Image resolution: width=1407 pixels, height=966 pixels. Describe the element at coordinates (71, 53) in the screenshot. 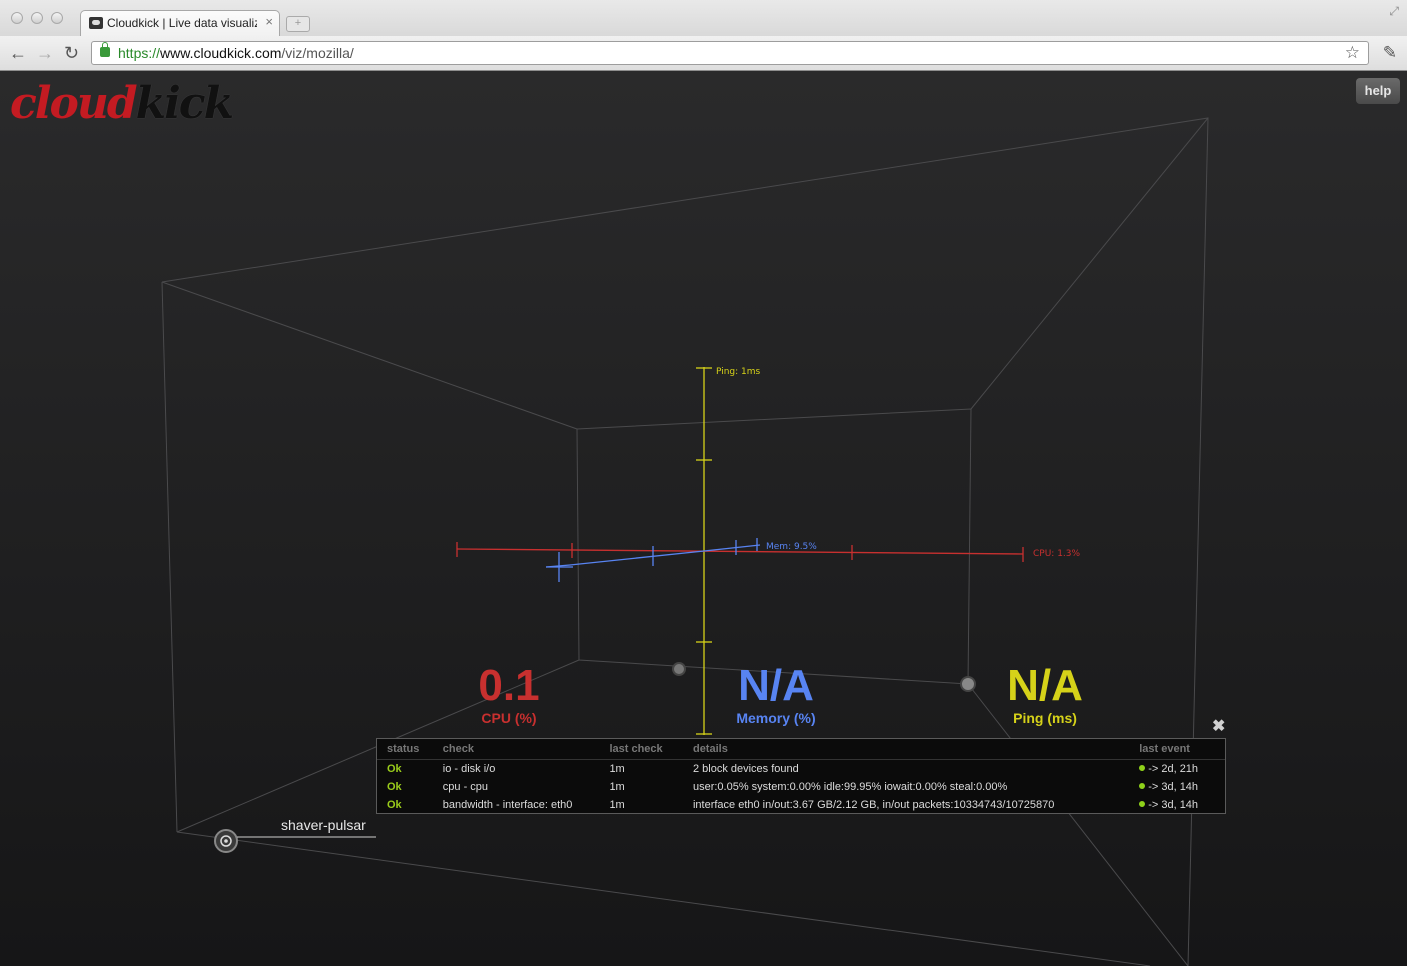

I see `reload-icon: ↻` at that location.